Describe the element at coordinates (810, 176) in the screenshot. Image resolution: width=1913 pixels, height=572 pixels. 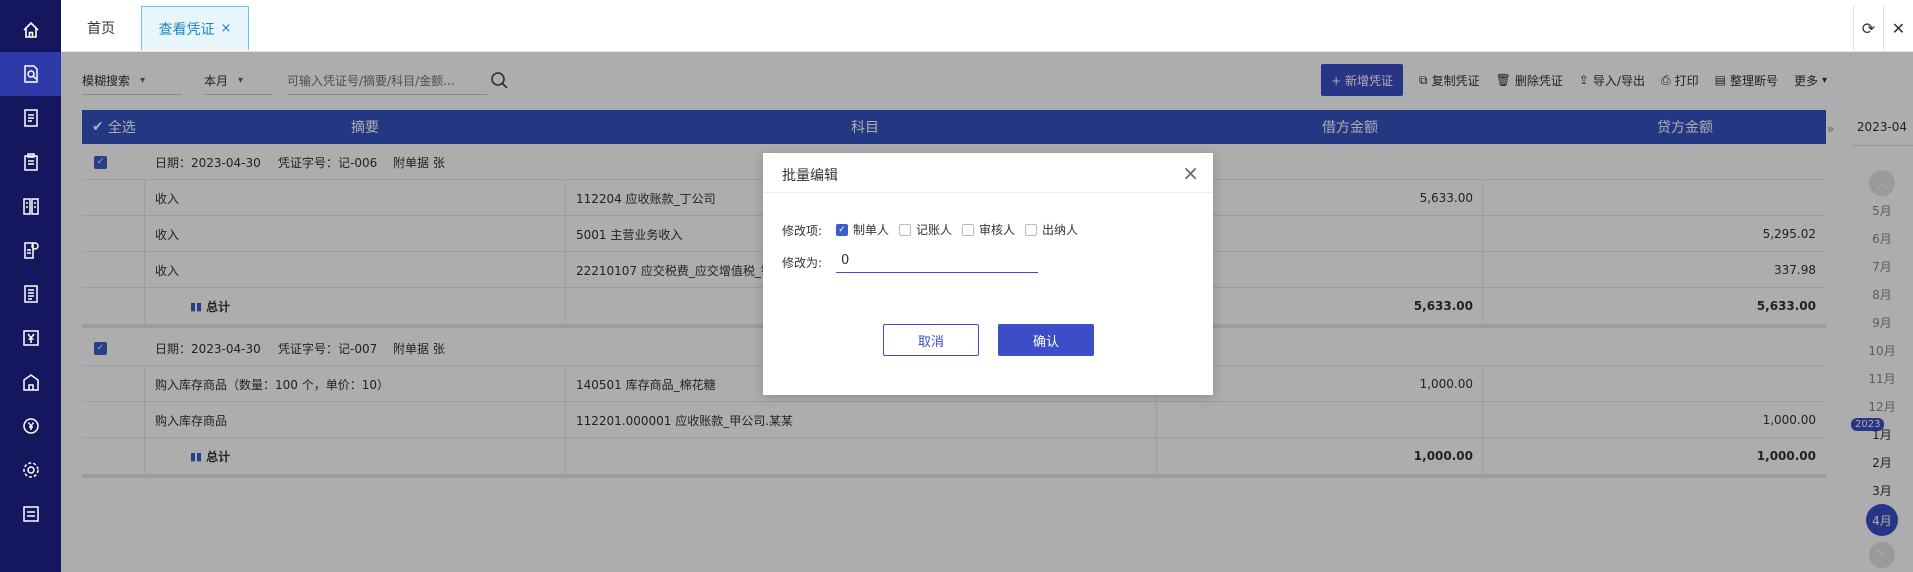
I see `dialog-title: 批量编辑` at that location.